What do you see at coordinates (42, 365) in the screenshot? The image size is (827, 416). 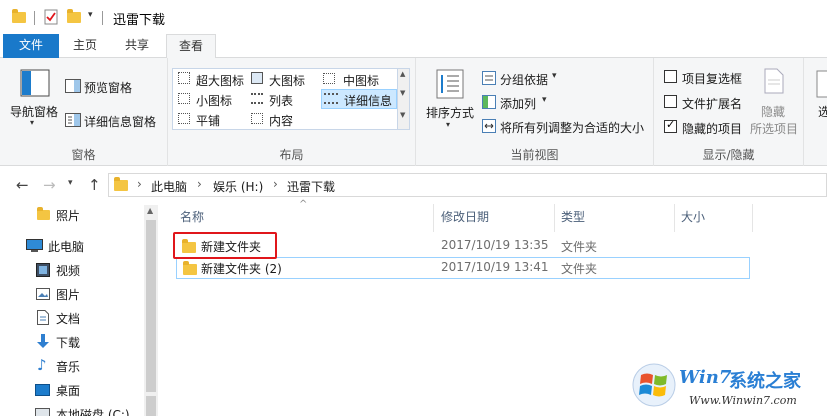 I see `music-icon: ♪` at bounding box center [42, 365].